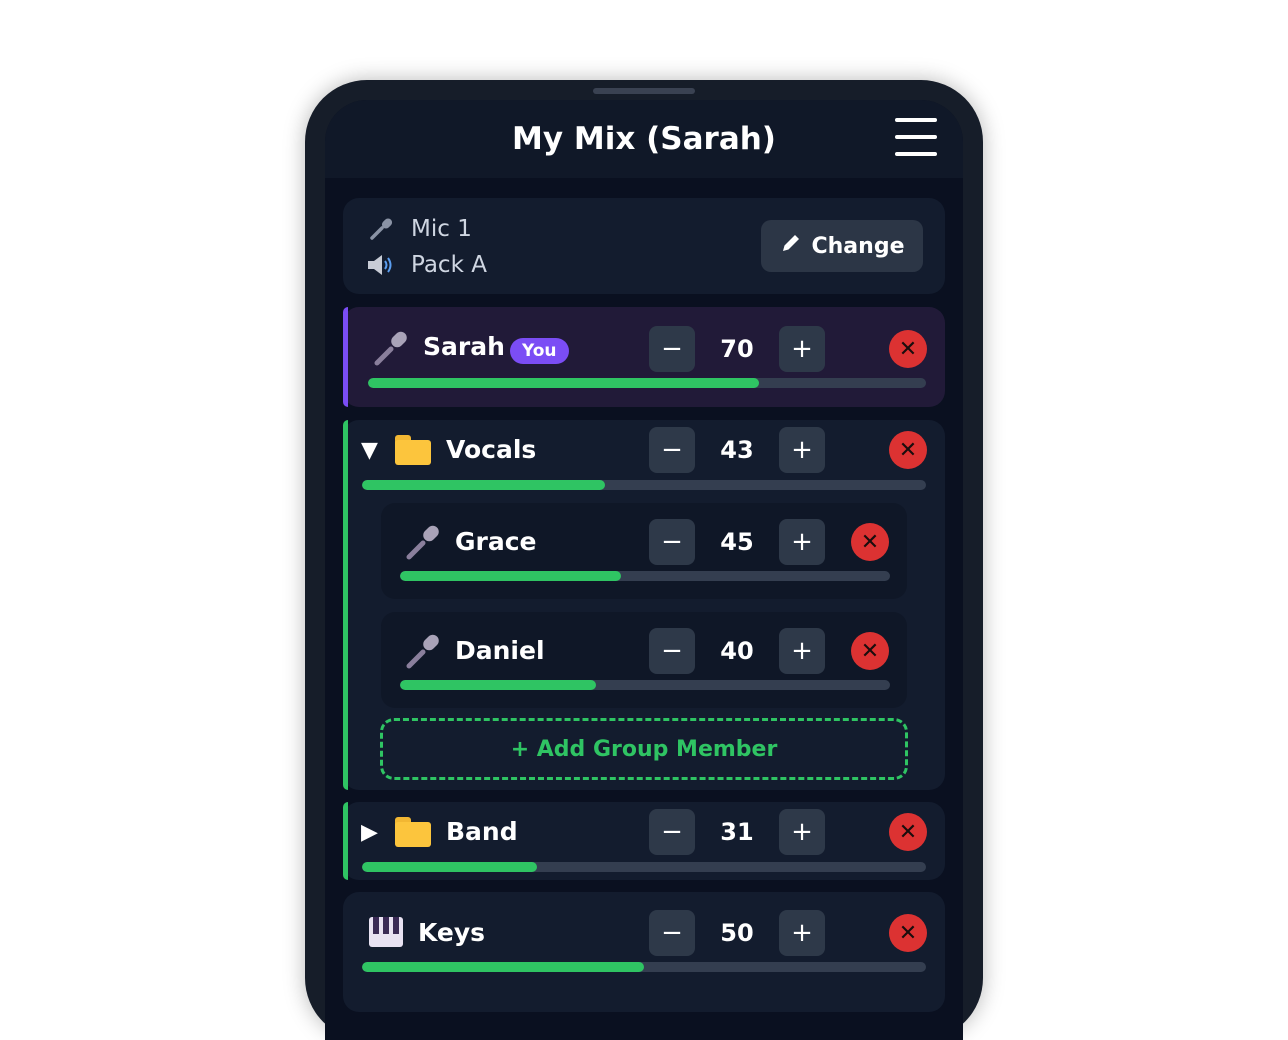  I want to click on pencil-icon, so click(791, 246).